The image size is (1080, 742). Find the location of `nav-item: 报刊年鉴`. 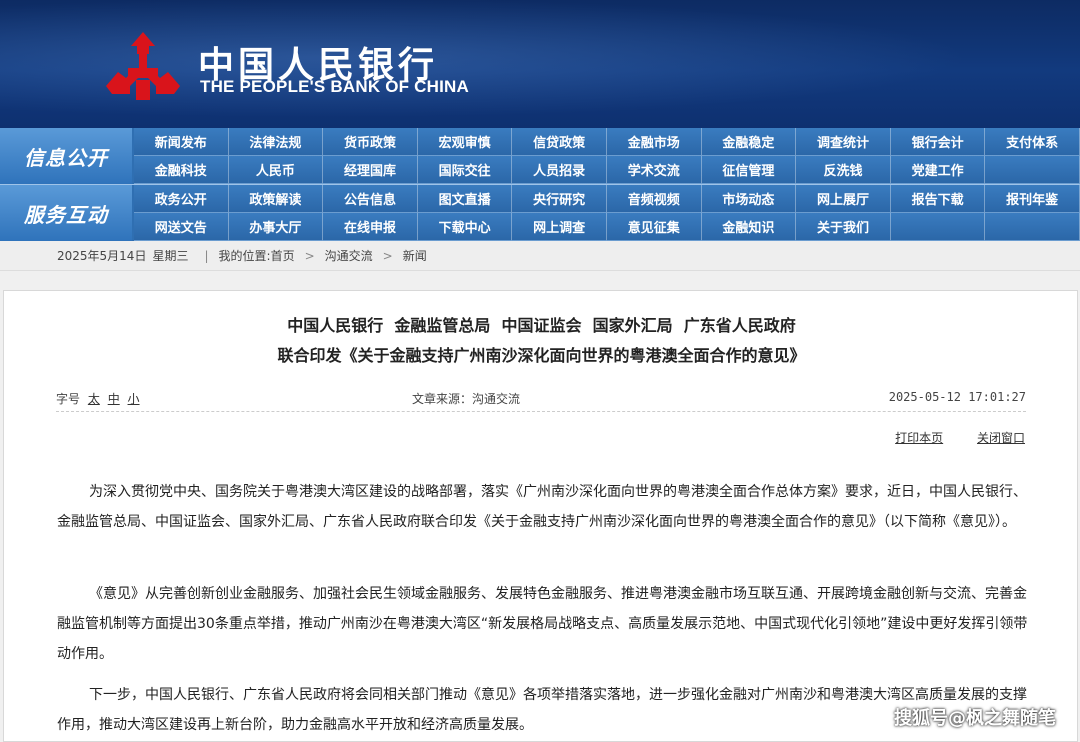

nav-item: 报刊年鉴 is located at coordinates (1032, 199).